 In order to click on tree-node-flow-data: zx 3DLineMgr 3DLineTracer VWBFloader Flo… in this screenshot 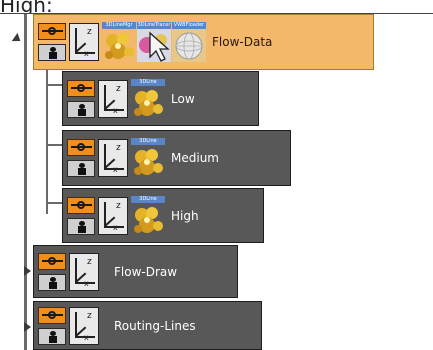, I will do `click(203, 42)`.